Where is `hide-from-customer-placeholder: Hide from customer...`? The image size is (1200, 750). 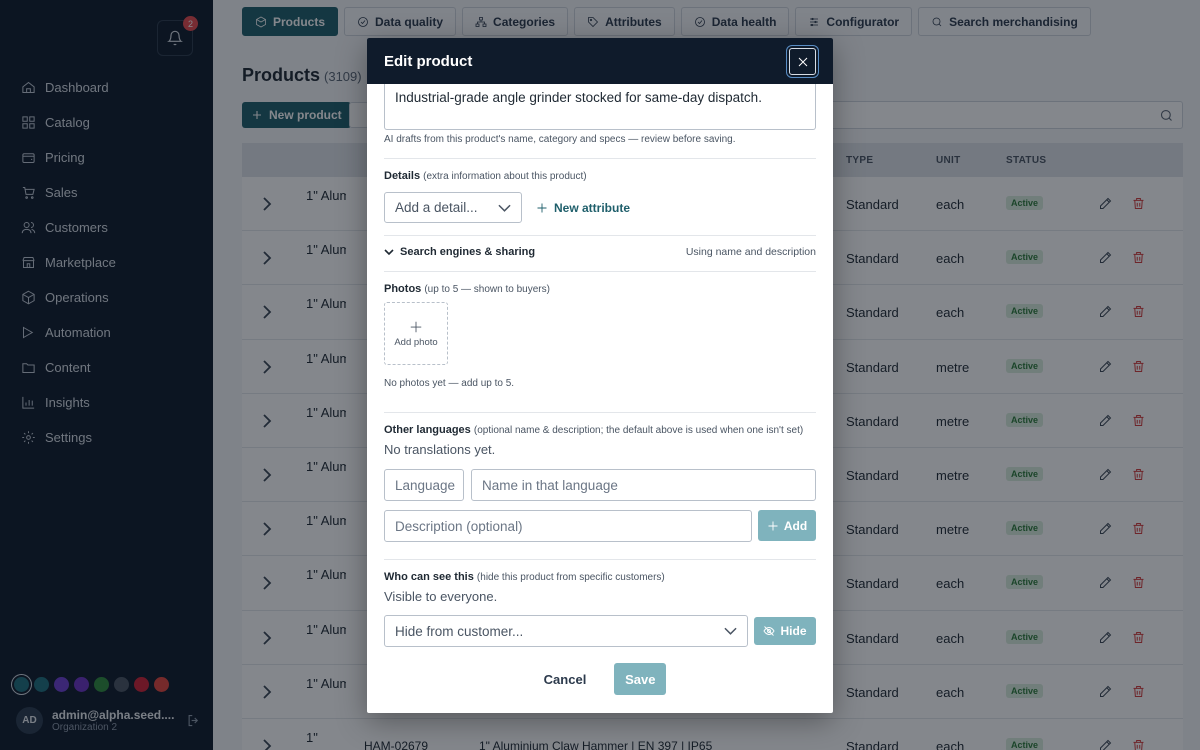
hide-from-customer-placeholder: Hide from customer... is located at coordinates (459, 631).